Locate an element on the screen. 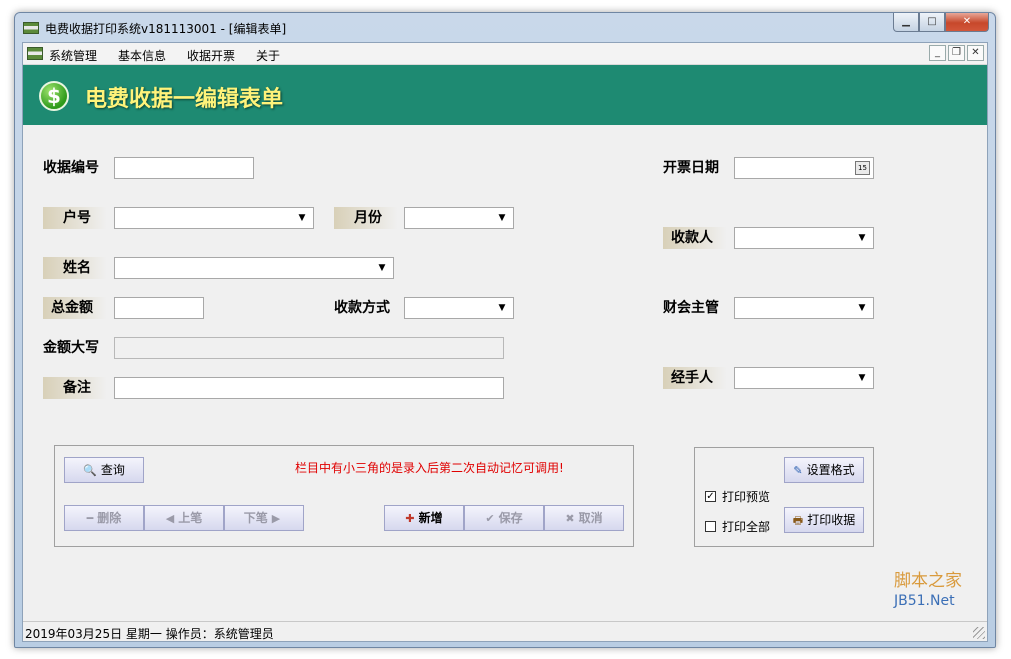 This screenshot has width=1011, height=659. cancel-button: ✖ 取消 is located at coordinates (584, 518).